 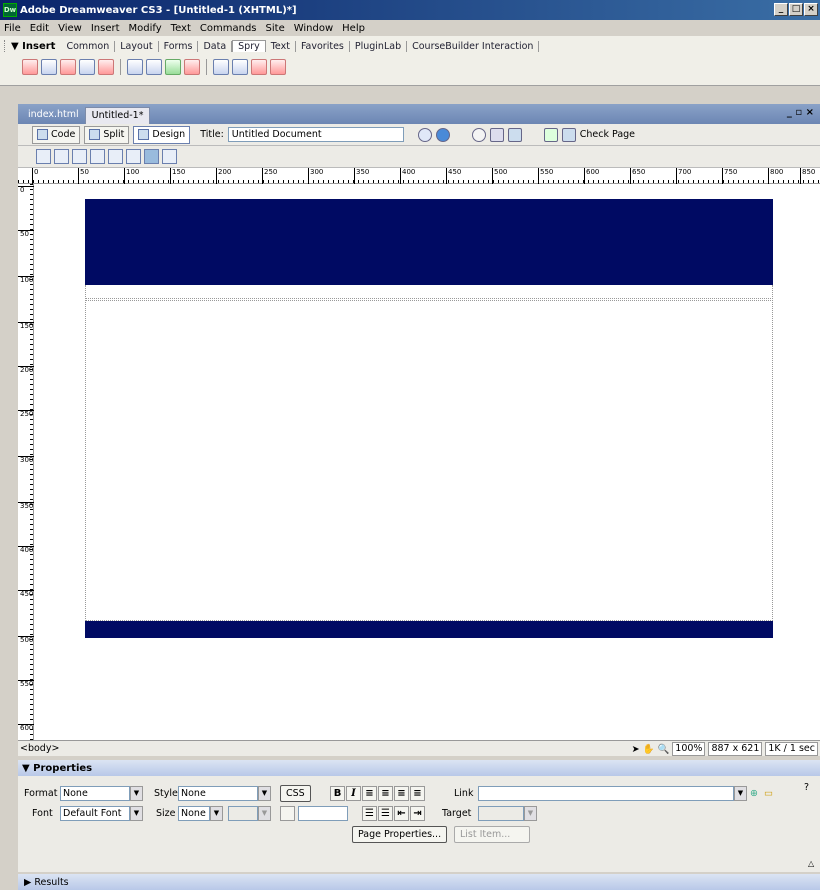 What do you see at coordinates (133, 156) in the screenshot?
I see `render-tv-icon` at bounding box center [133, 156].